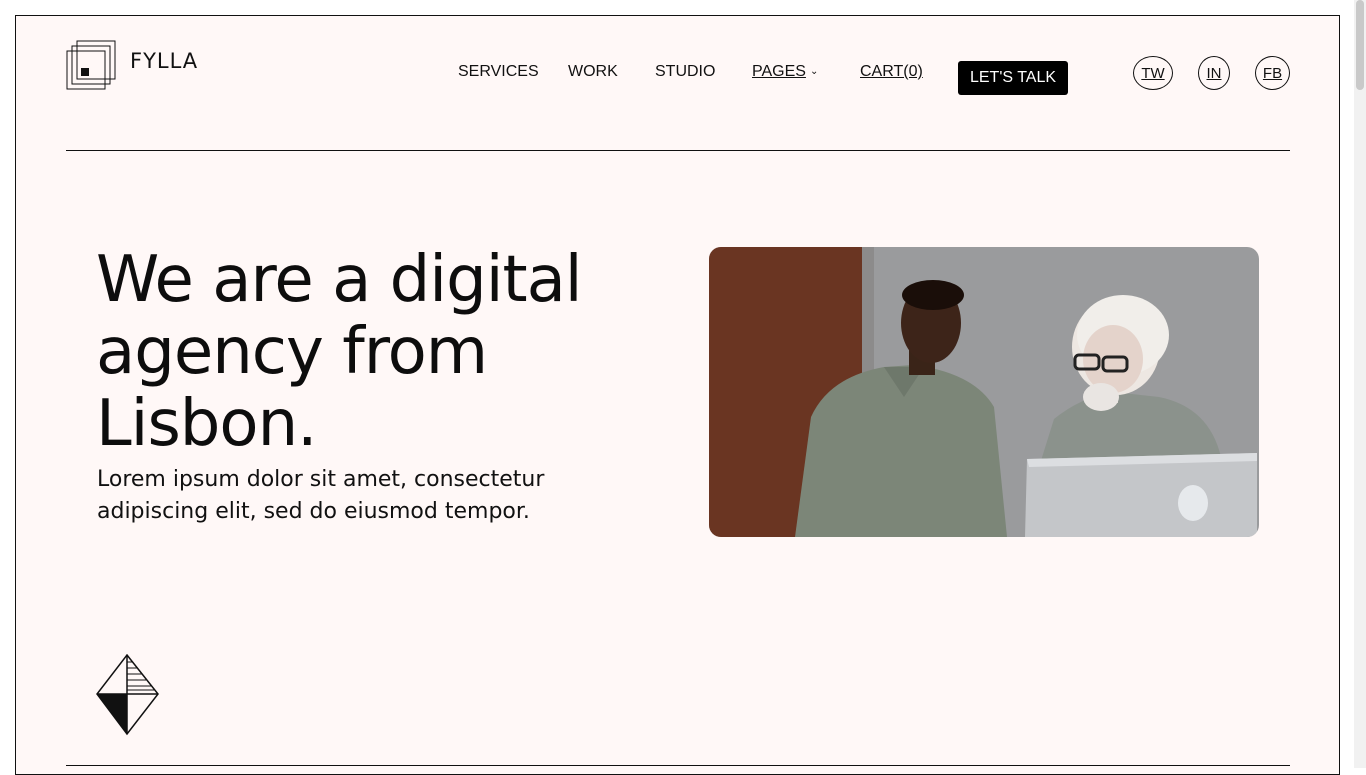  I want to click on nav-work: WORK, so click(593, 72).